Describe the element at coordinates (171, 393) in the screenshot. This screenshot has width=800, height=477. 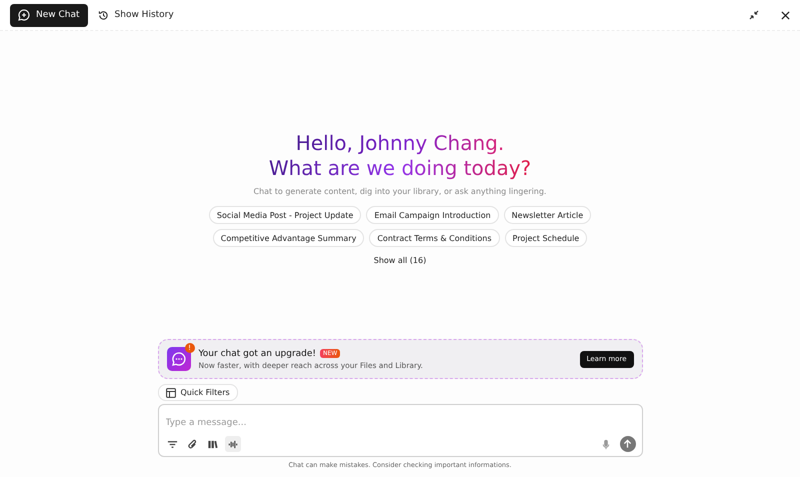
I see `layout-icon` at that location.